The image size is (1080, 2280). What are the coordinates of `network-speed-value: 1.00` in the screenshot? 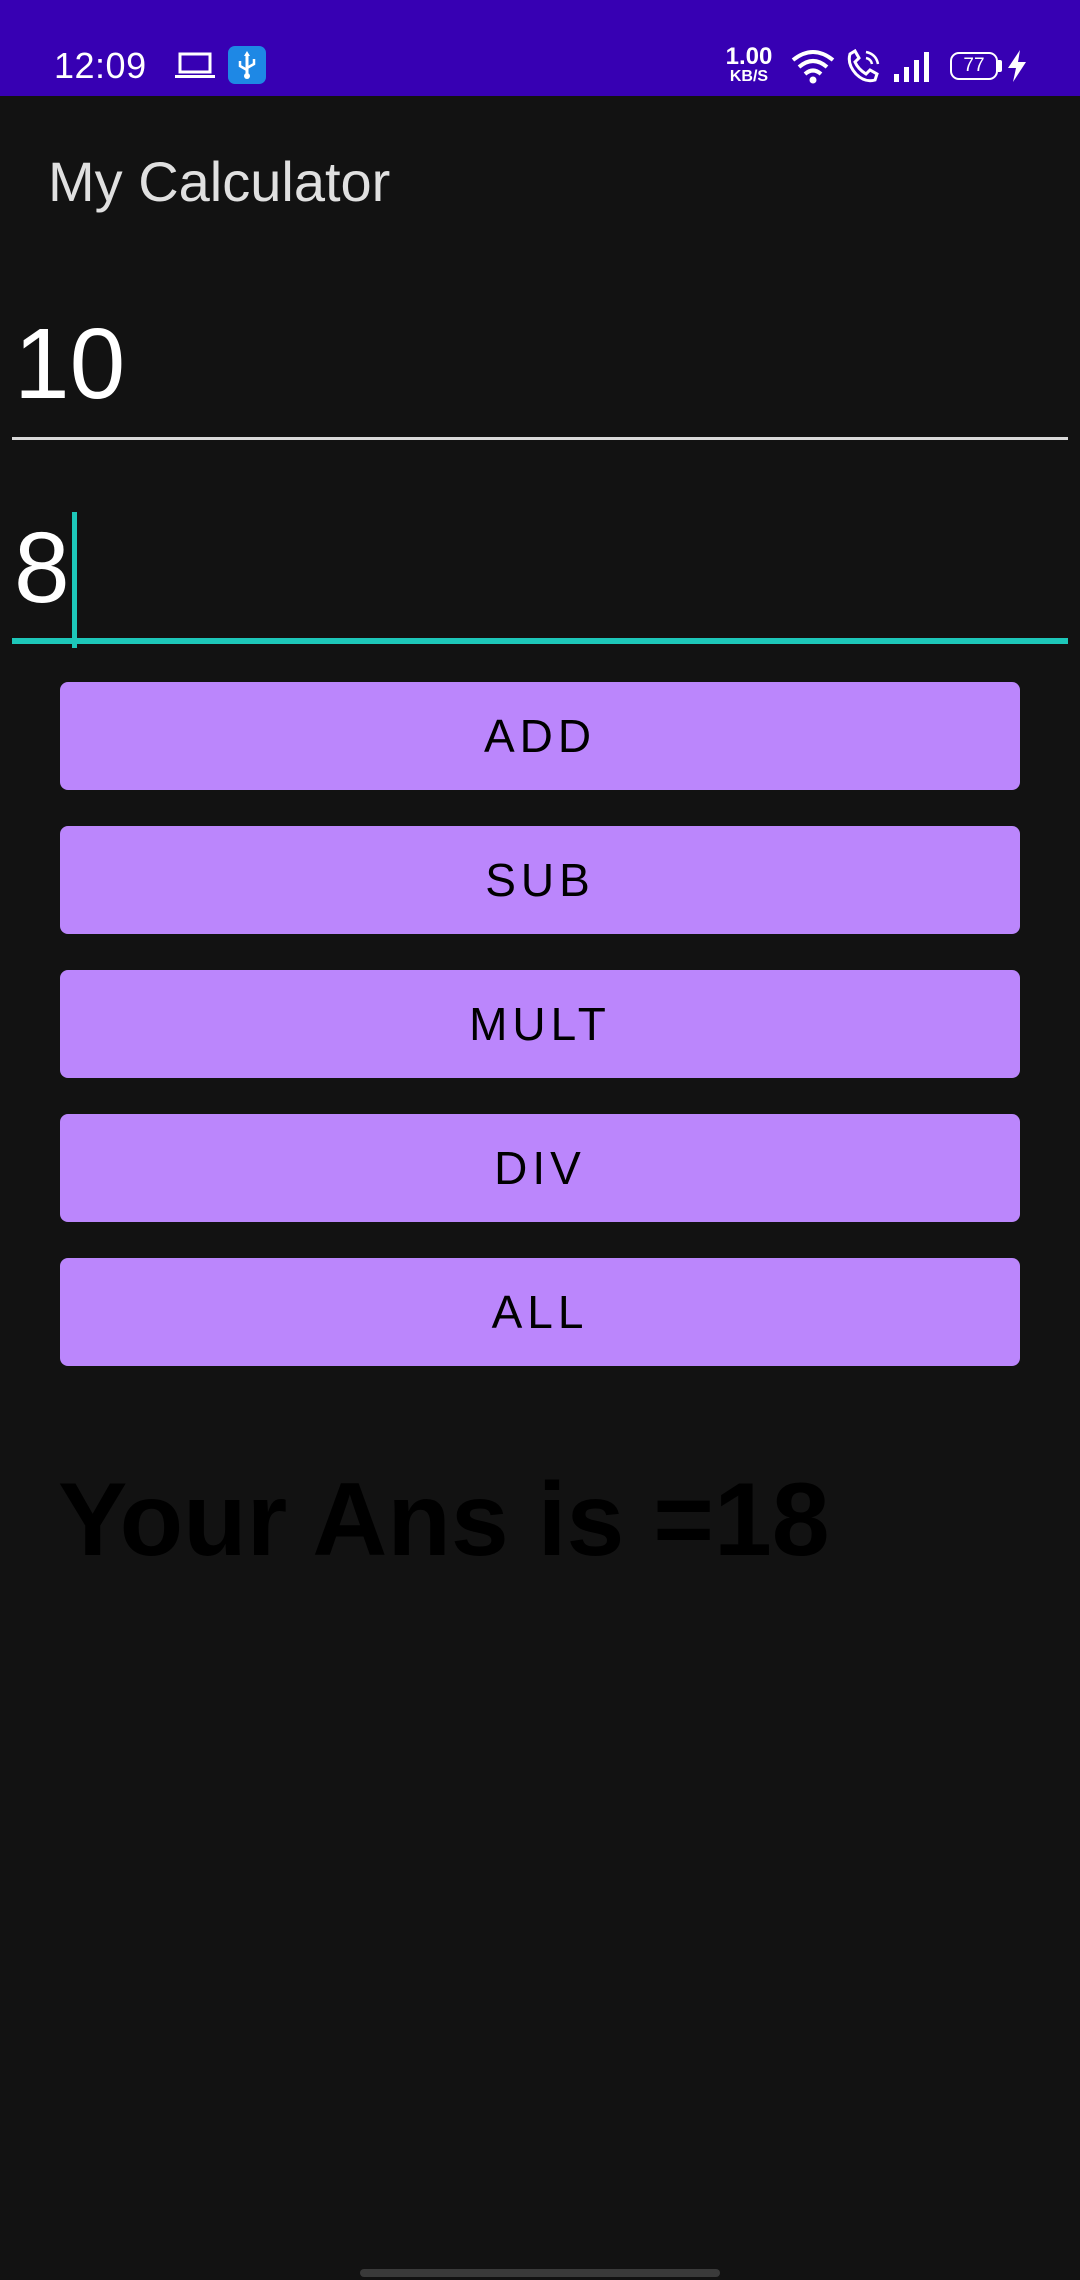 It's located at (749, 56).